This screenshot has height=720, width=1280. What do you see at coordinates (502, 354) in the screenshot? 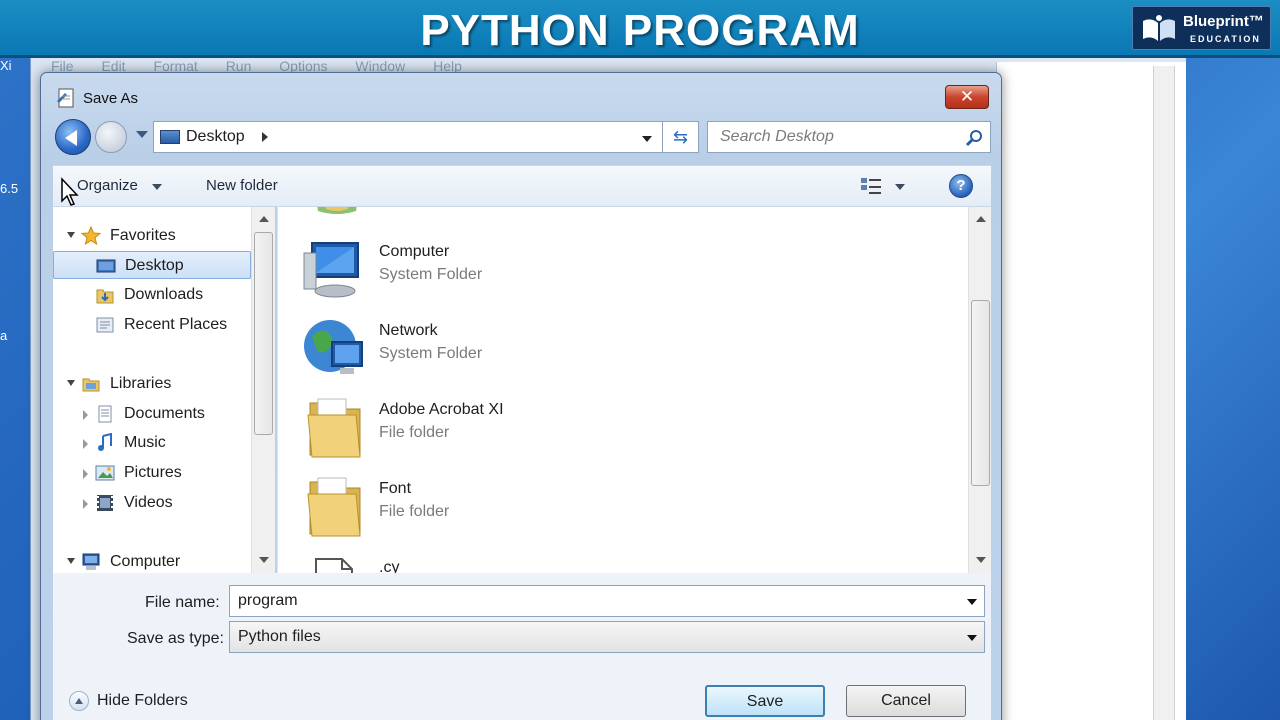
I see `file-item: Network System Folder` at bounding box center [502, 354].